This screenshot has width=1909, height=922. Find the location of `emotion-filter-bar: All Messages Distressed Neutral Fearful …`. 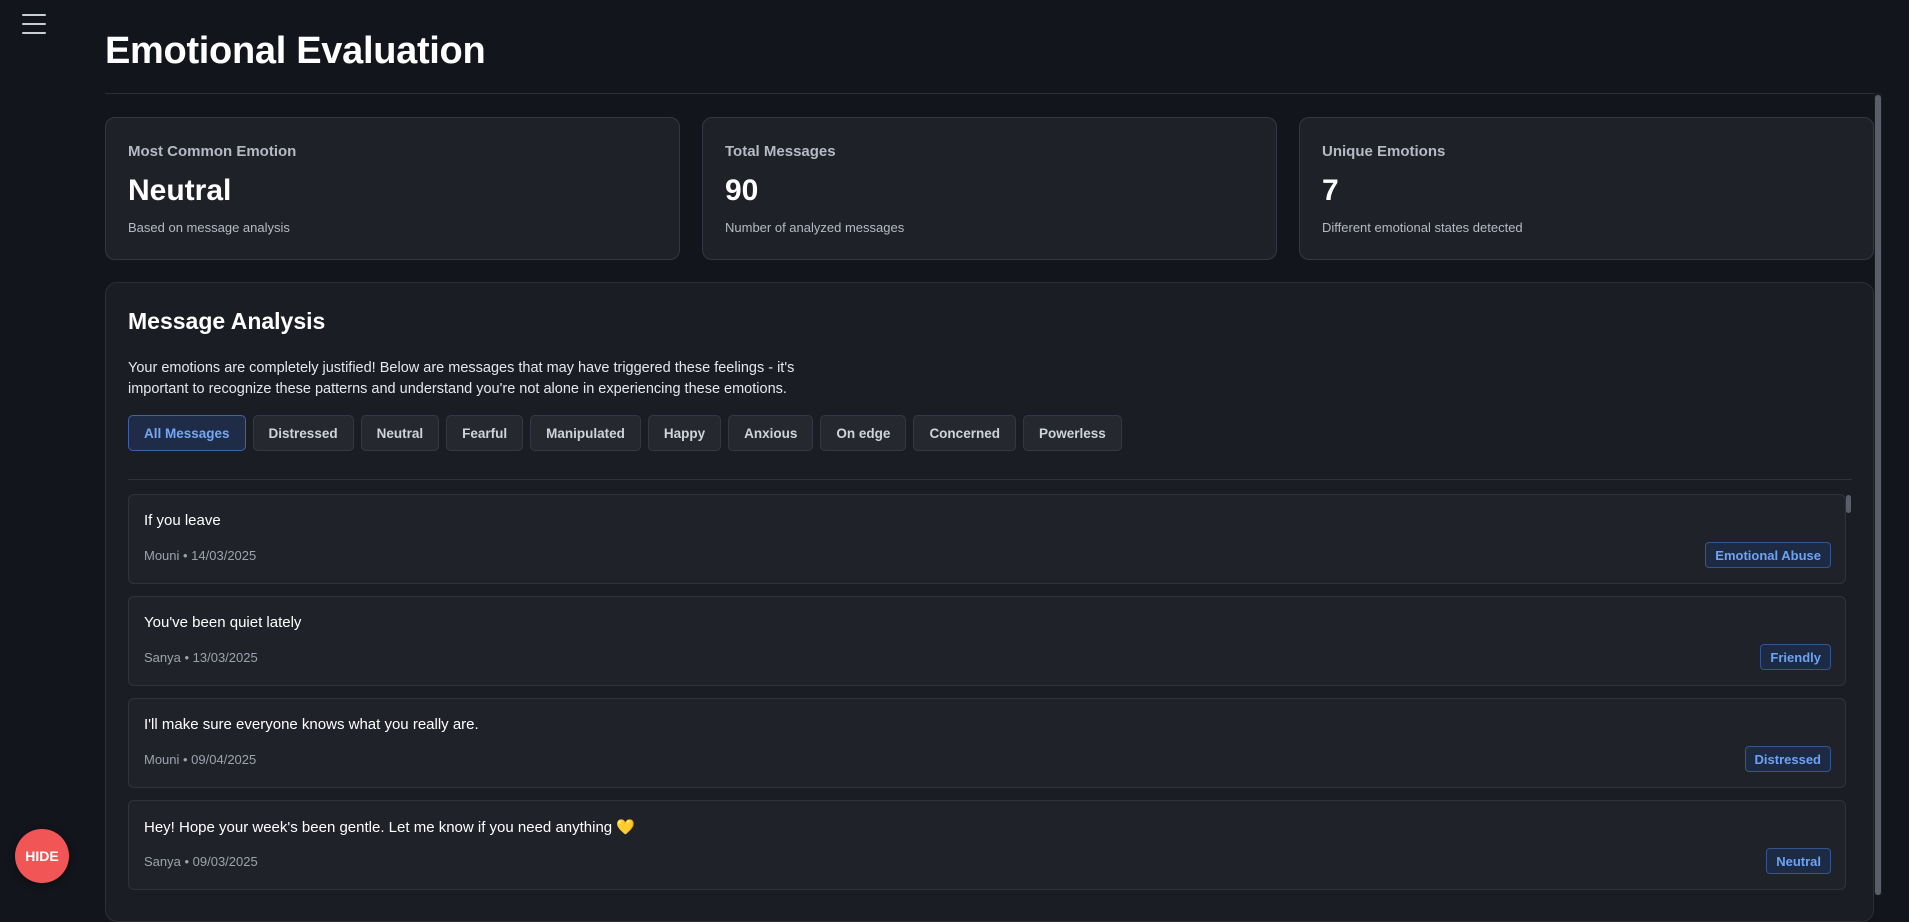

emotion-filter-bar: All Messages Distressed Neutral Fearful … is located at coordinates (625, 433).